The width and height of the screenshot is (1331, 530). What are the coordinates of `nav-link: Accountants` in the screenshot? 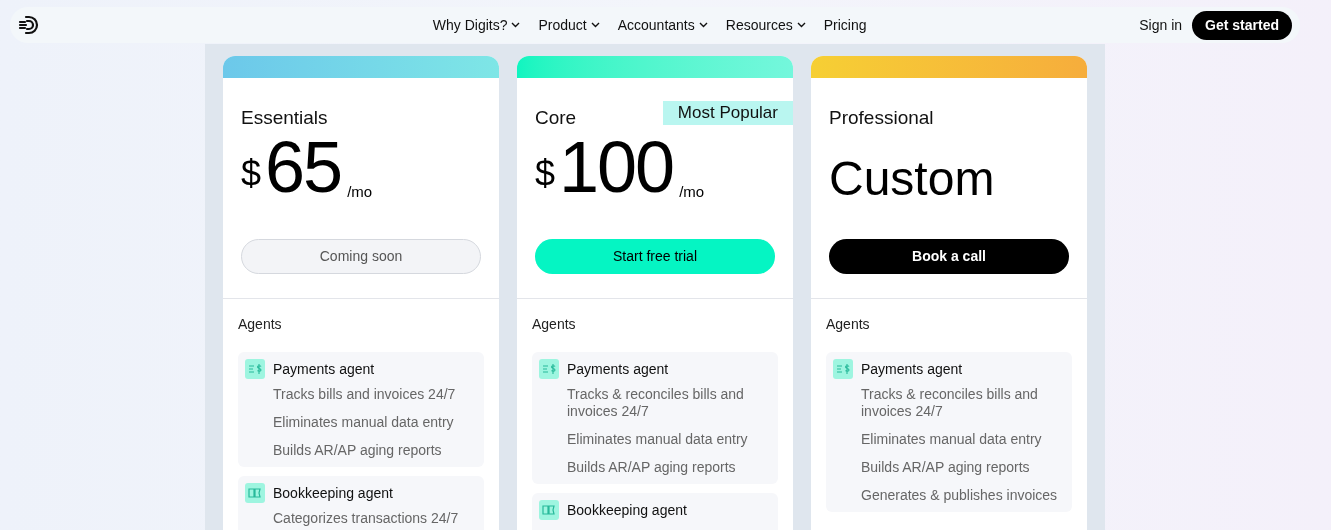 It's located at (662, 25).